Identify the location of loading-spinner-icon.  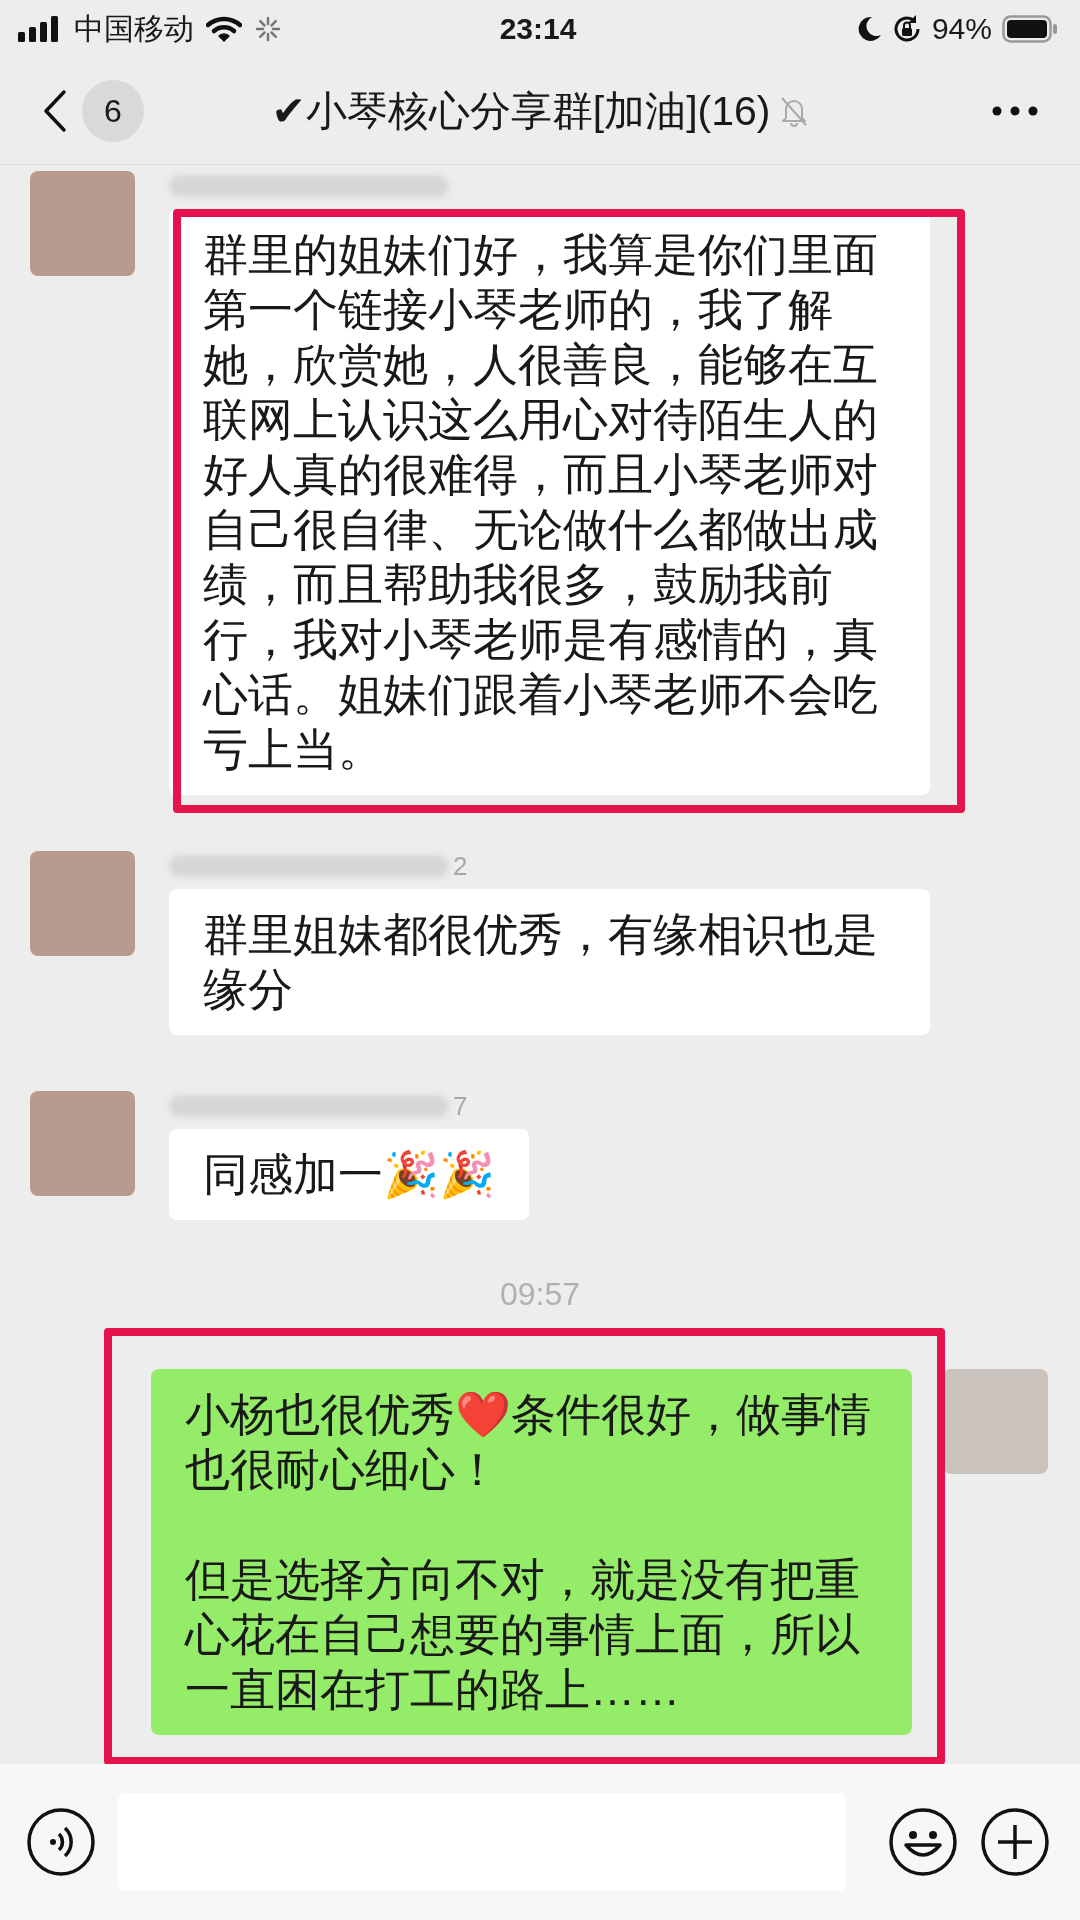
(268, 29).